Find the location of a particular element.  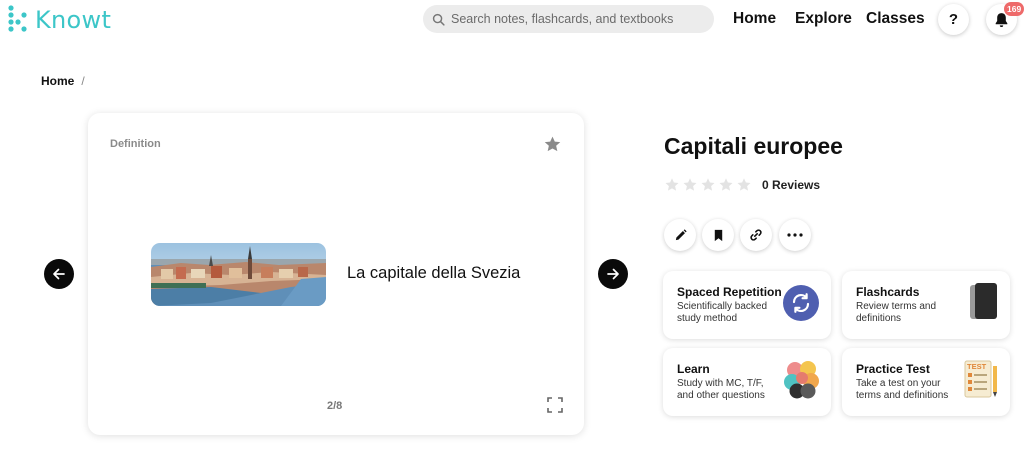

next-card-button is located at coordinates (613, 274).